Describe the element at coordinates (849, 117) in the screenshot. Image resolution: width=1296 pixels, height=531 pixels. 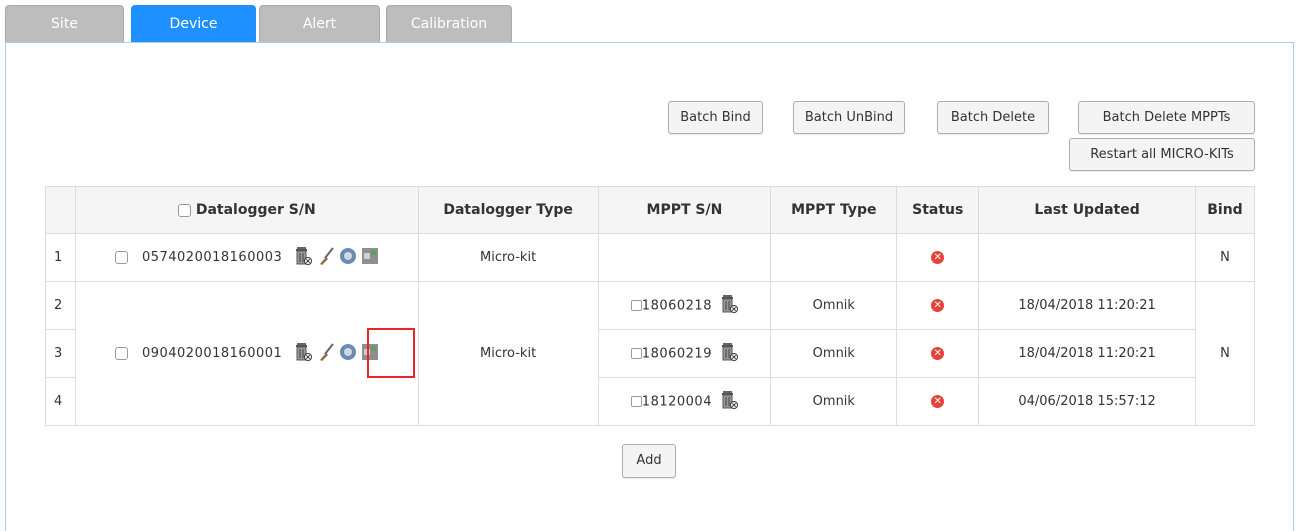
I see `batch-unbind-button: Batch UnBind` at that location.